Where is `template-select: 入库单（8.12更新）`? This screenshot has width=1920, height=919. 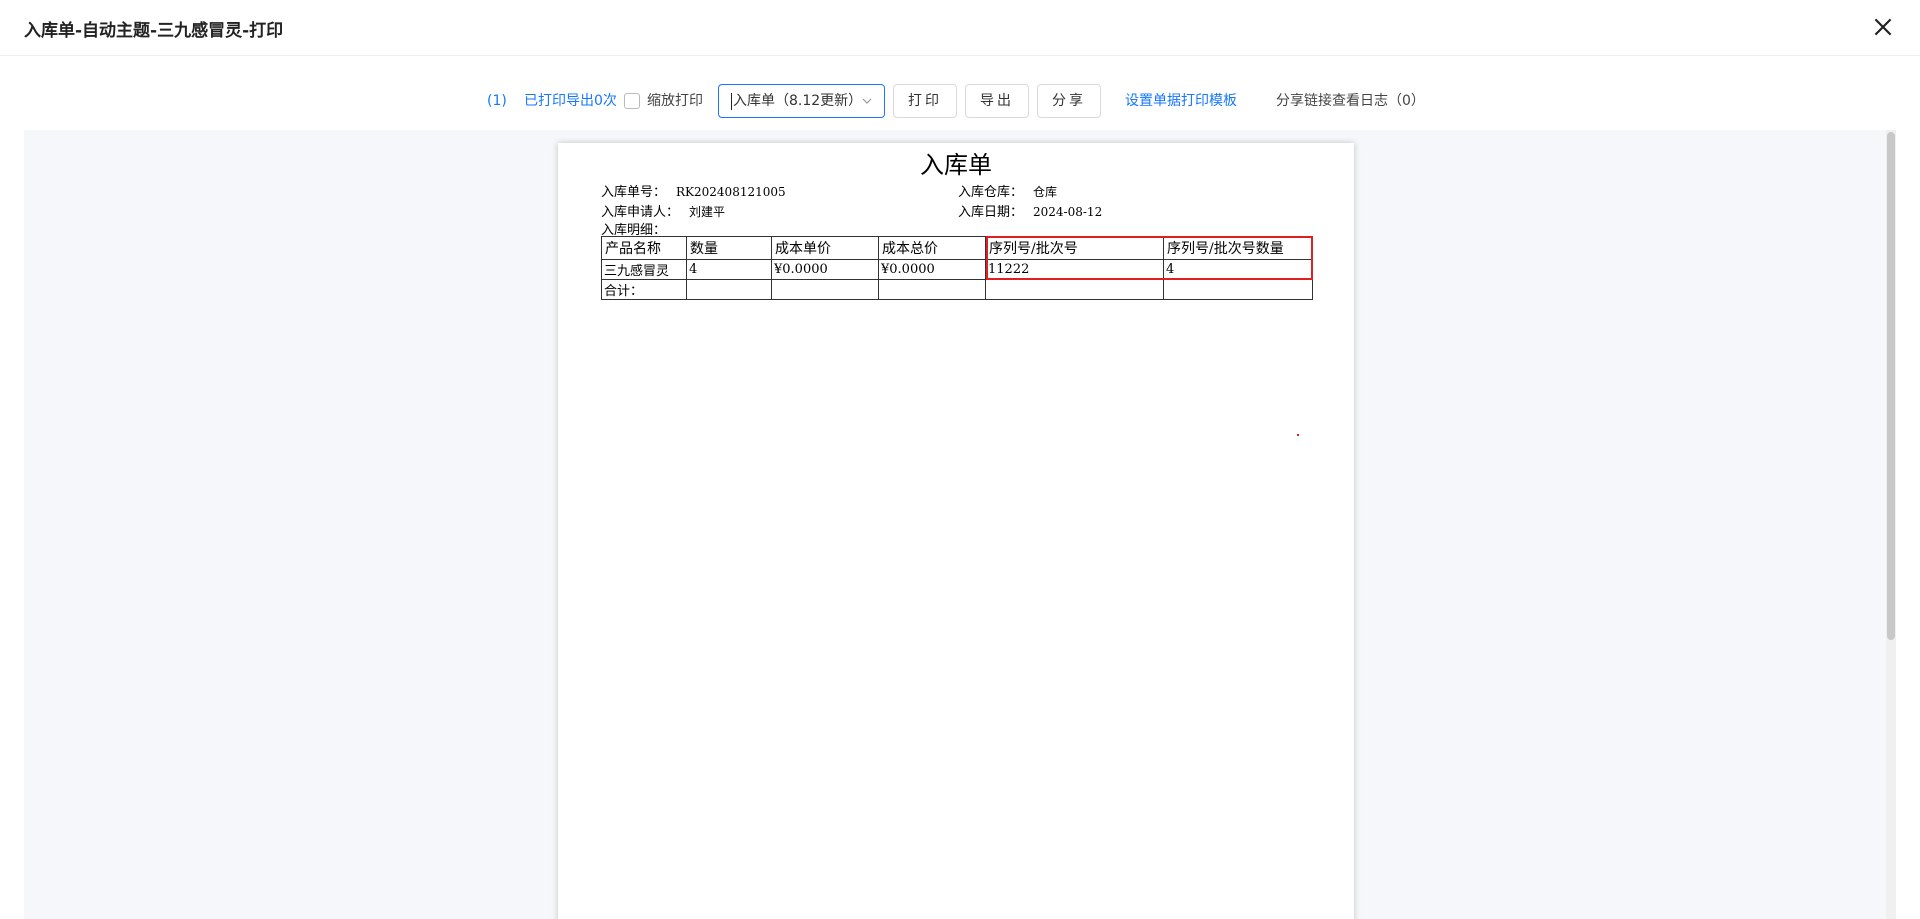
template-select: 入库单（8.12更新） is located at coordinates (801, 101).